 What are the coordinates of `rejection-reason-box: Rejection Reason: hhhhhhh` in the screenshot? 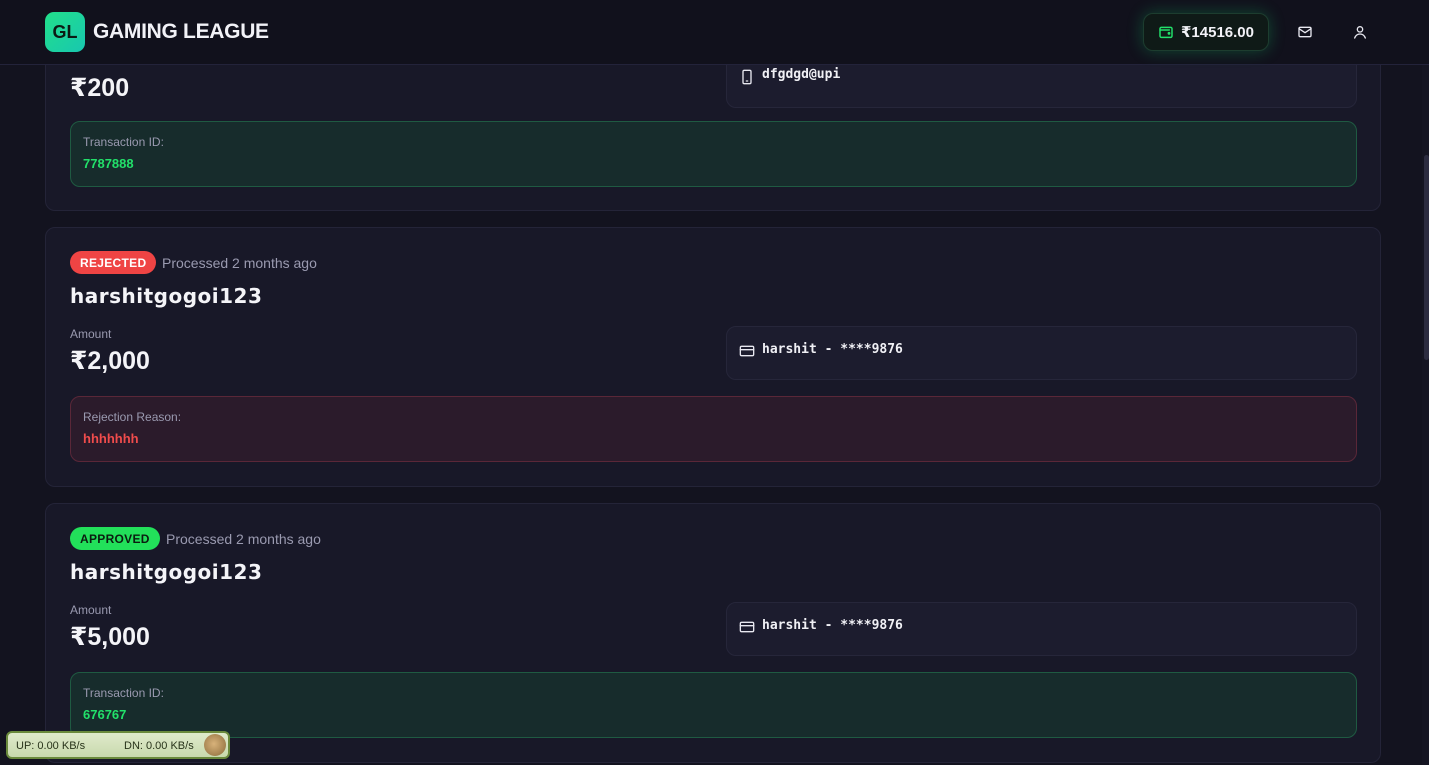 It's located at (713, 429).